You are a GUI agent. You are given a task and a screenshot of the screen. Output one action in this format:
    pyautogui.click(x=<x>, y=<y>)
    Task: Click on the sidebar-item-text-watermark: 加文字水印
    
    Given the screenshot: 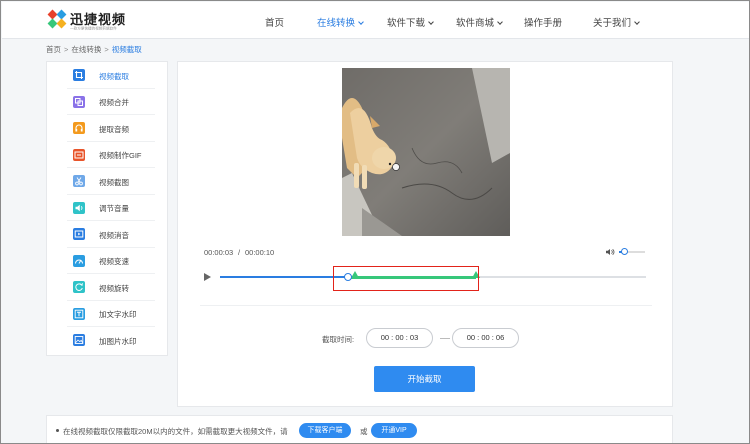 What is the action you would take?
    pyautogui.click(x=107, y=314)
    